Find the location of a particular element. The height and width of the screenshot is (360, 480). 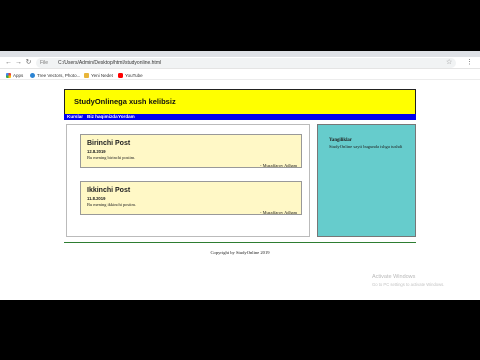

post-date: 12.8.2019 is located at coordinates (96, 151).